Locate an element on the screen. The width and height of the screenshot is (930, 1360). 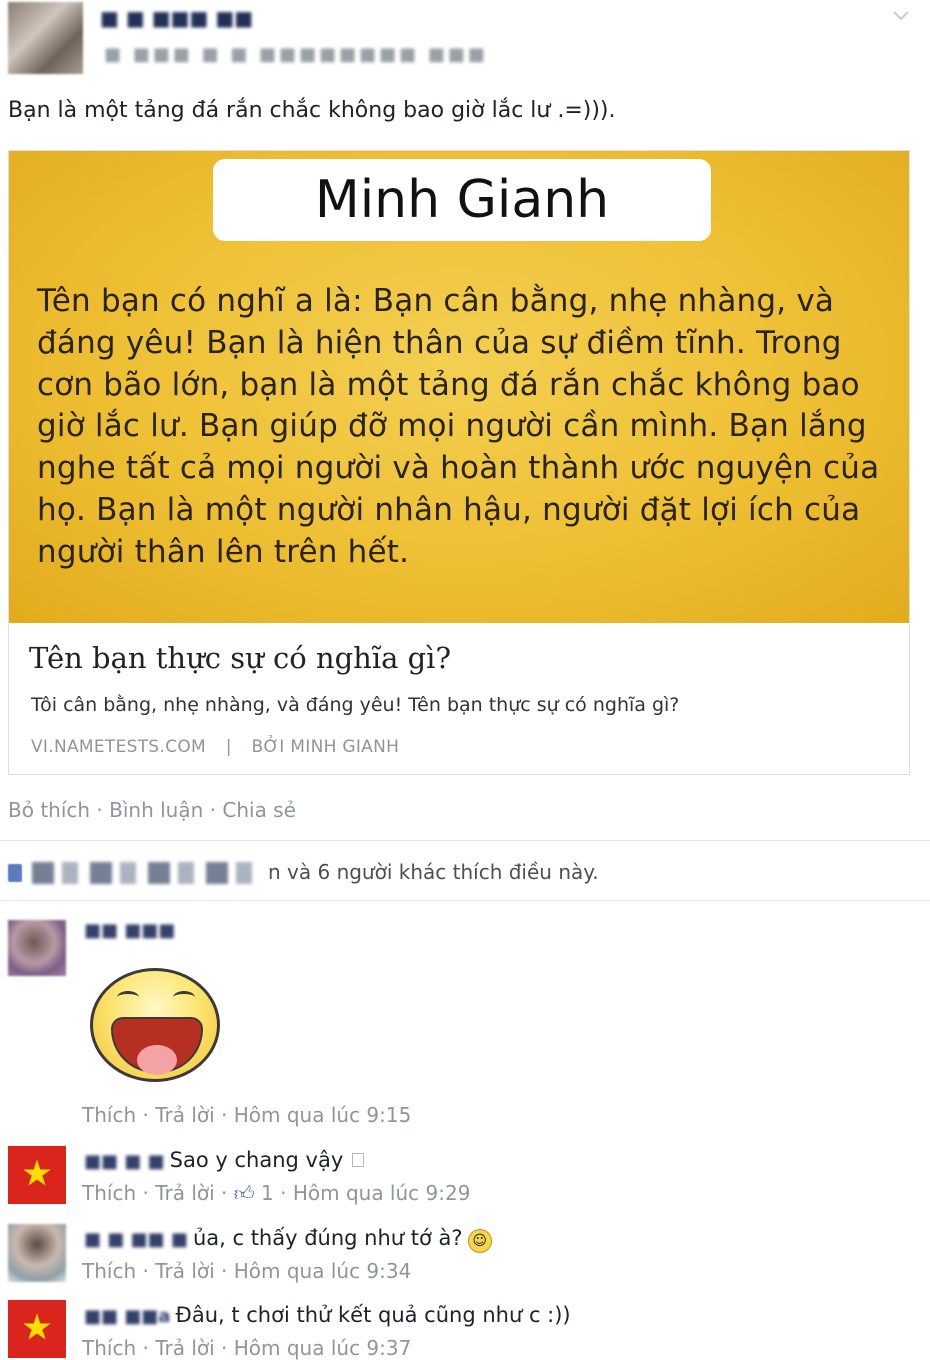
comment-time: Hôm qua lúc 9:37 is located at coordinates (323, 1348).